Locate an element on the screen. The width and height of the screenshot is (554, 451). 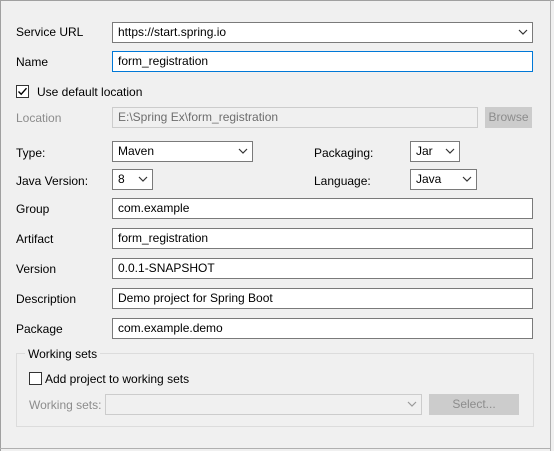
packaging-label: Packaging: is located at coordinates (344, 153).